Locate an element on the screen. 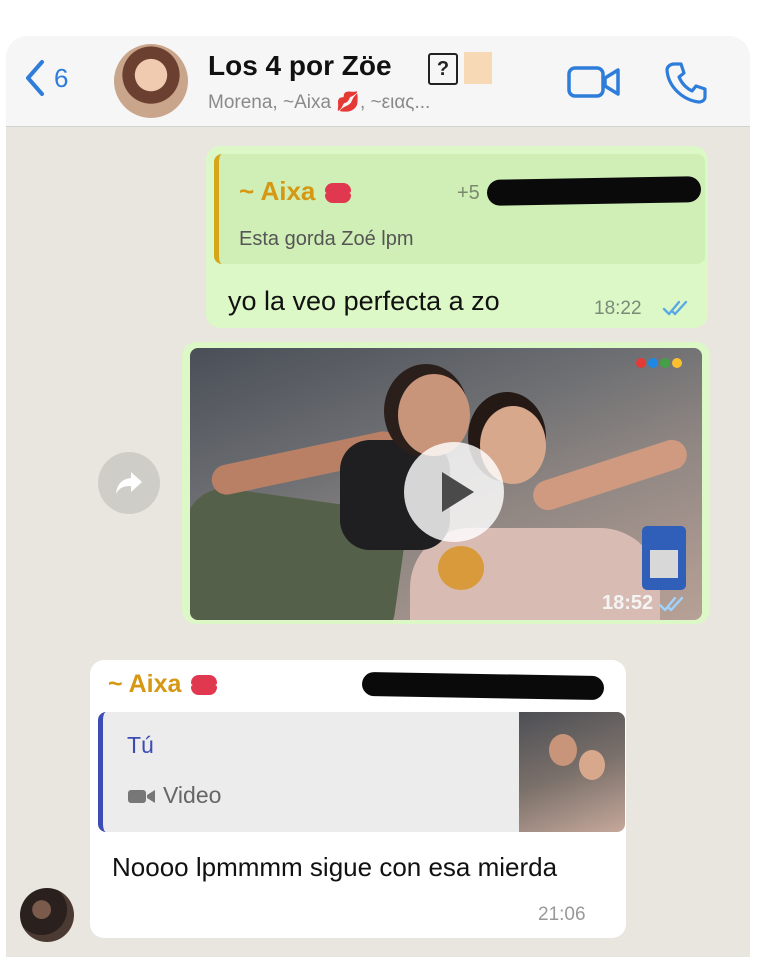 The height and width of the screenshot is (957, 770). qr-code-overlay is located at coordinates (664, 558).